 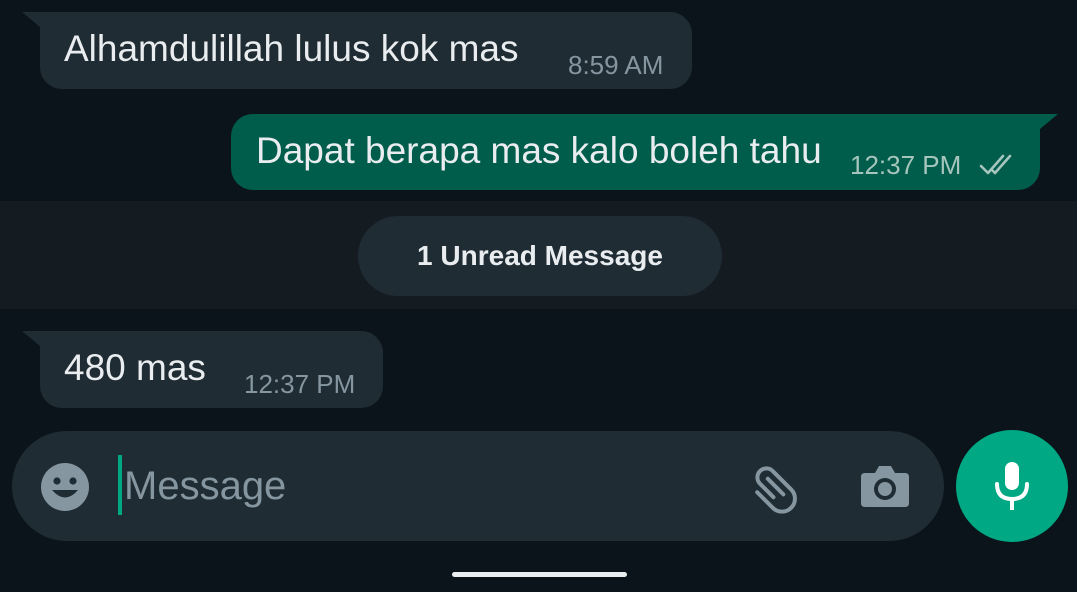 What do you see at coordinates (540, 256) in the screenshot?
I see `unread-message-badge: 1 Unread Message` at bounding box center [540, 256].